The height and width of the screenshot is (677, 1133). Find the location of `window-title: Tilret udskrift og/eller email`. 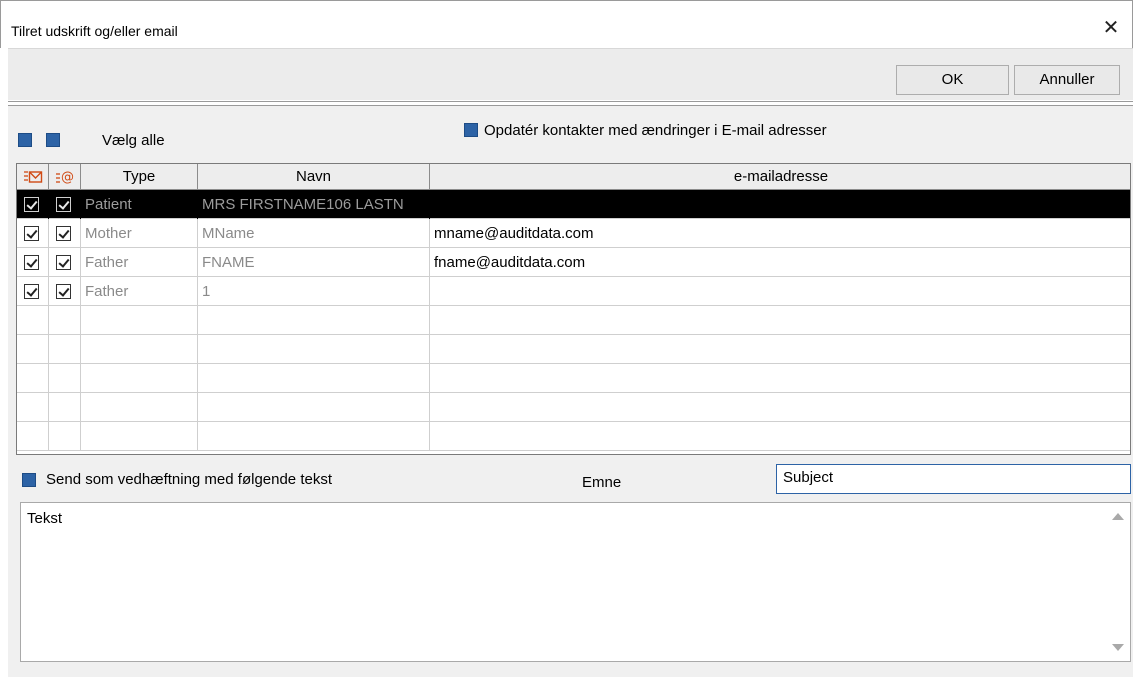

window-title: Tilret udskrift og/eller email is located at coordinates (94, 31).